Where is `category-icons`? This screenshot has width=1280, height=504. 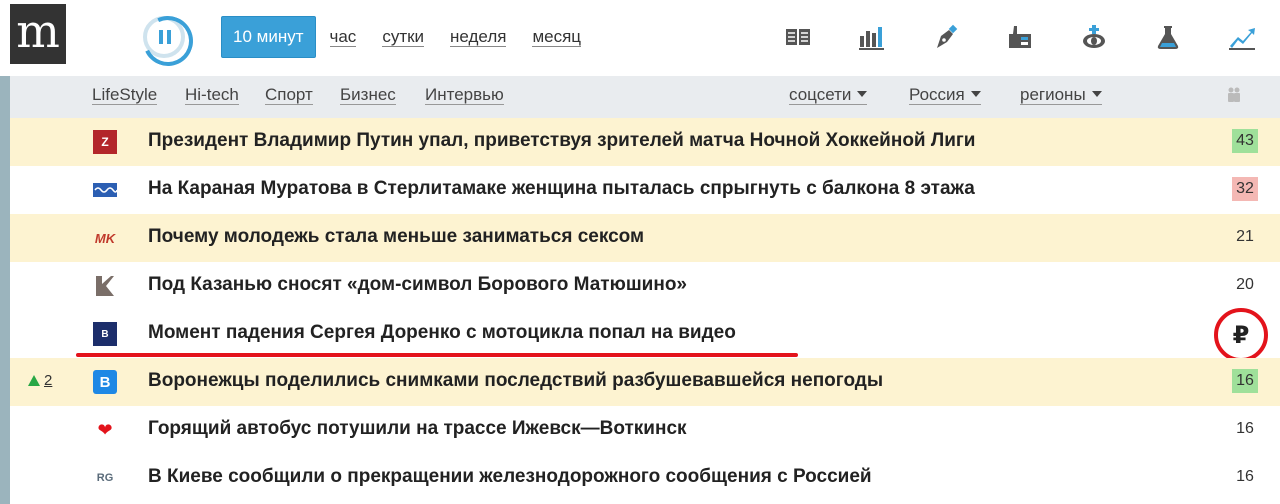 category-icons is located at coordinates (1007, 37).